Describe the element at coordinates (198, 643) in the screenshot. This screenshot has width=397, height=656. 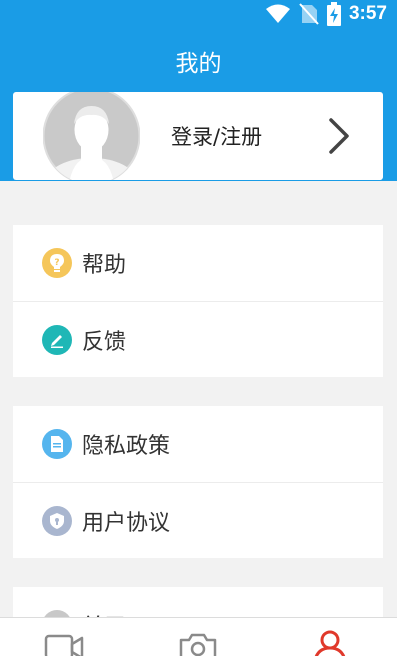
I see `camera-icon` at that location.